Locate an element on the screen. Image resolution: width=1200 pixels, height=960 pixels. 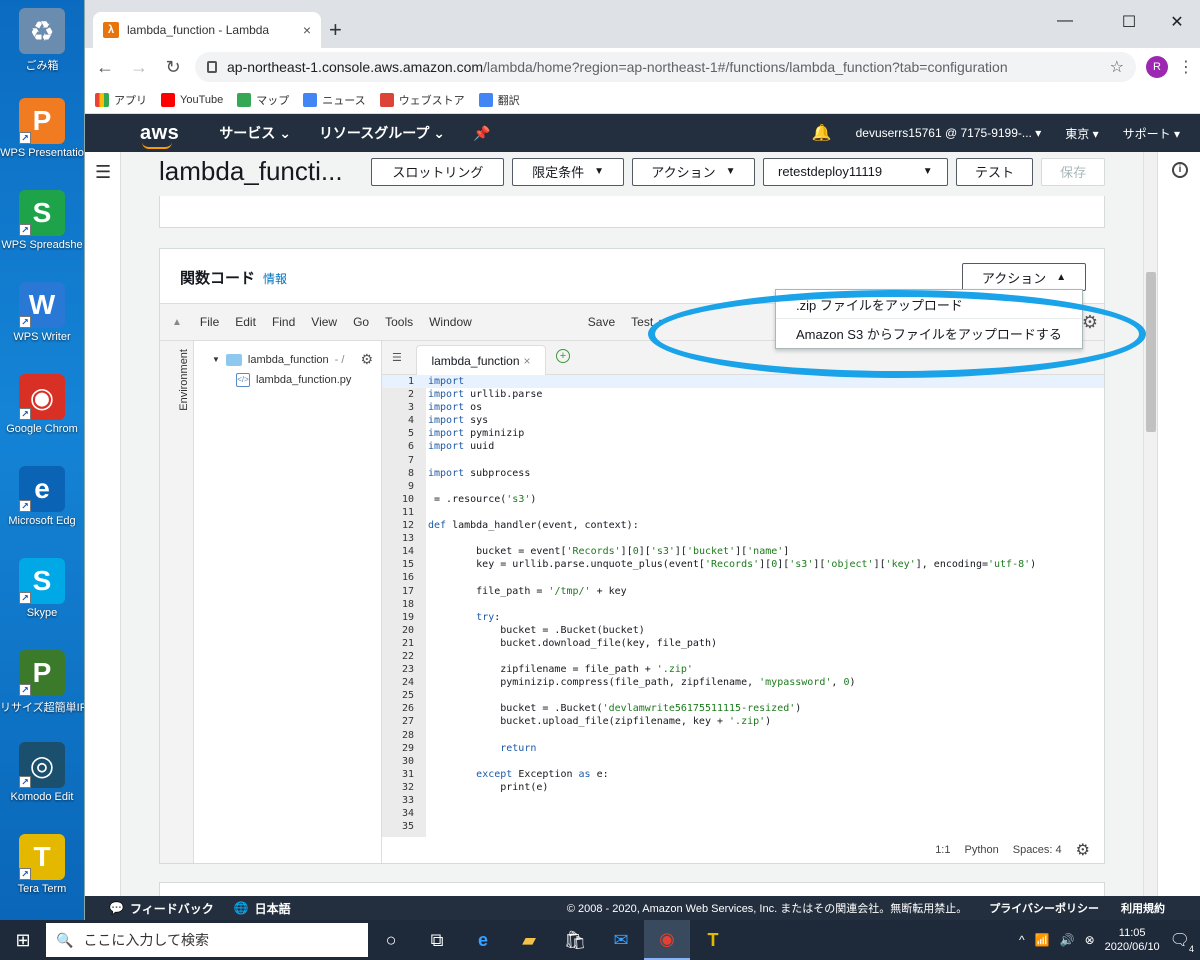
aws-logo: aws is located at coordinates (159, 135).